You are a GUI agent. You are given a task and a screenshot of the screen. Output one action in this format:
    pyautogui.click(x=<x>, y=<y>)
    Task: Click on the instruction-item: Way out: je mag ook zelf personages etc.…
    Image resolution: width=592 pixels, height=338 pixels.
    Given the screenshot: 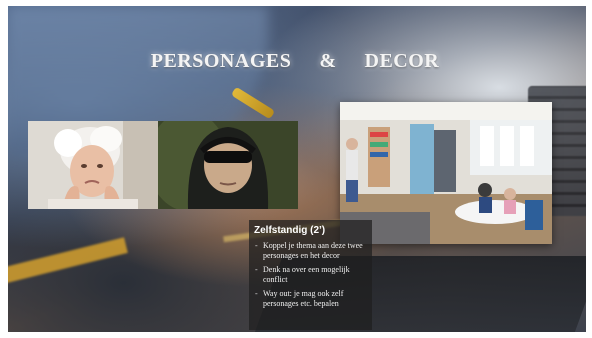 What is the action you would take?
    pyautogui.click(x=310, y=298)
    